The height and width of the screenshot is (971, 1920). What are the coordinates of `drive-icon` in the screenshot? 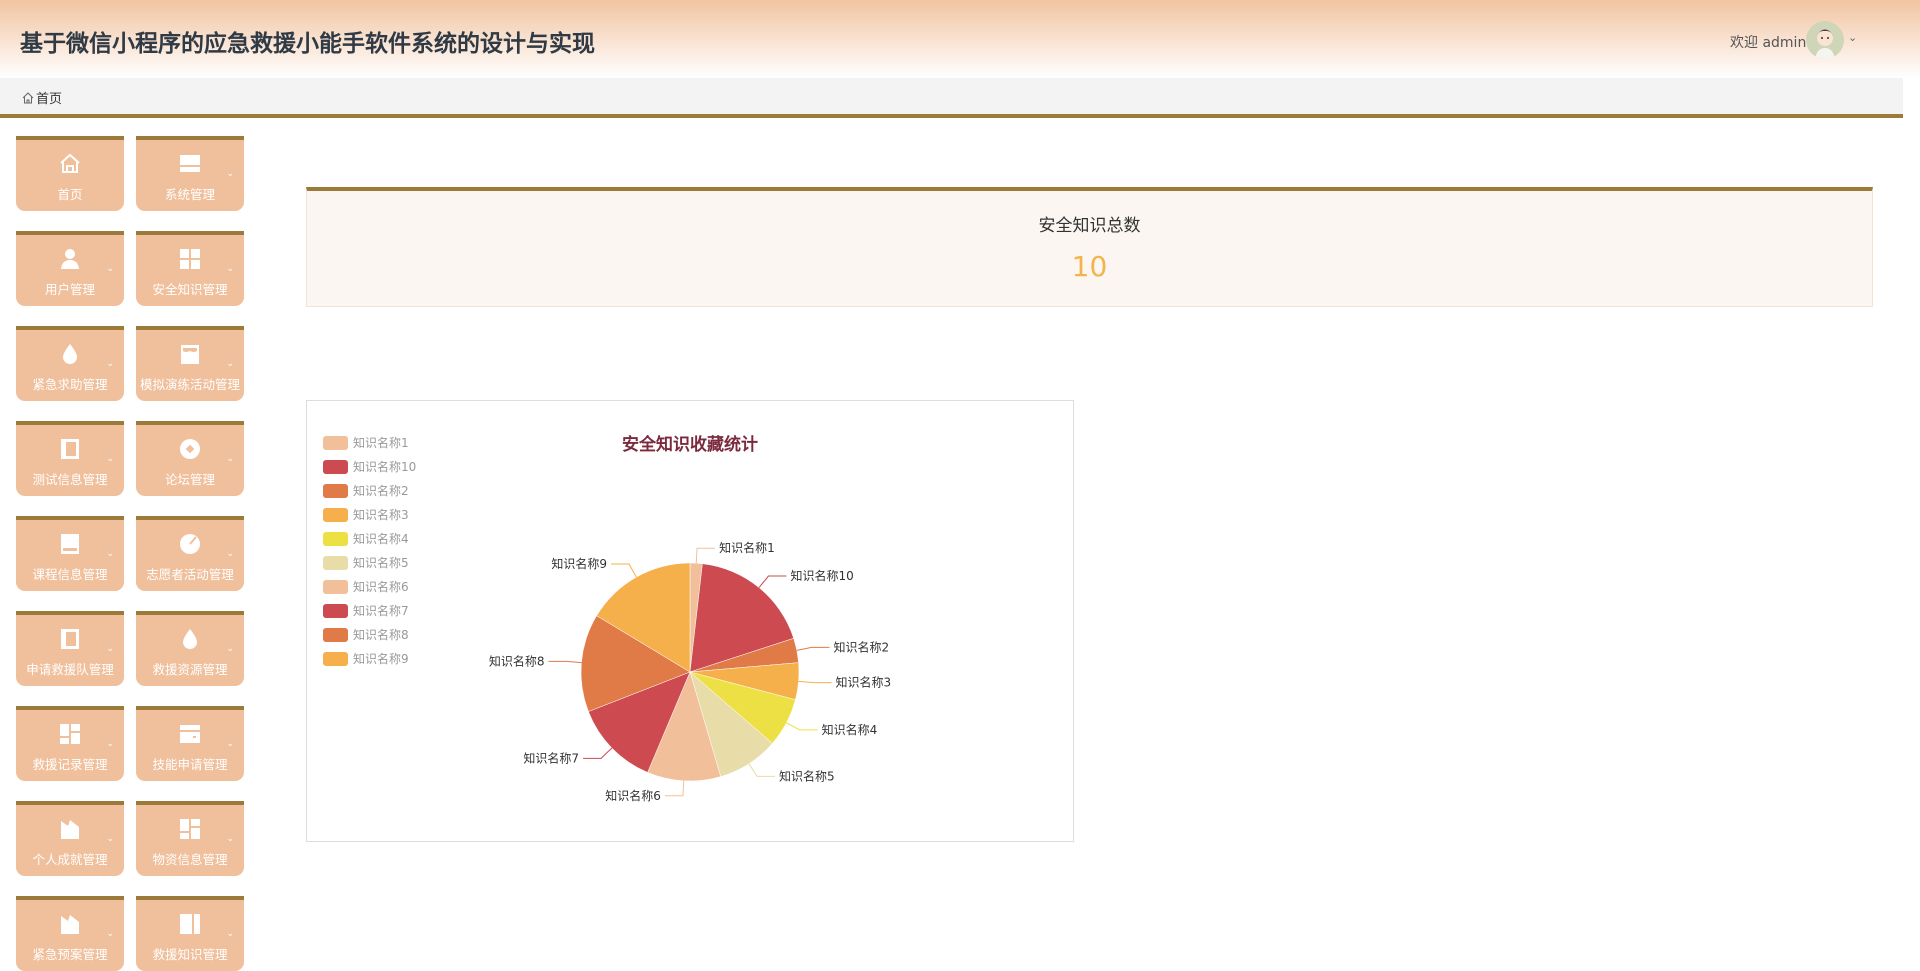 It's located at (70, 544).